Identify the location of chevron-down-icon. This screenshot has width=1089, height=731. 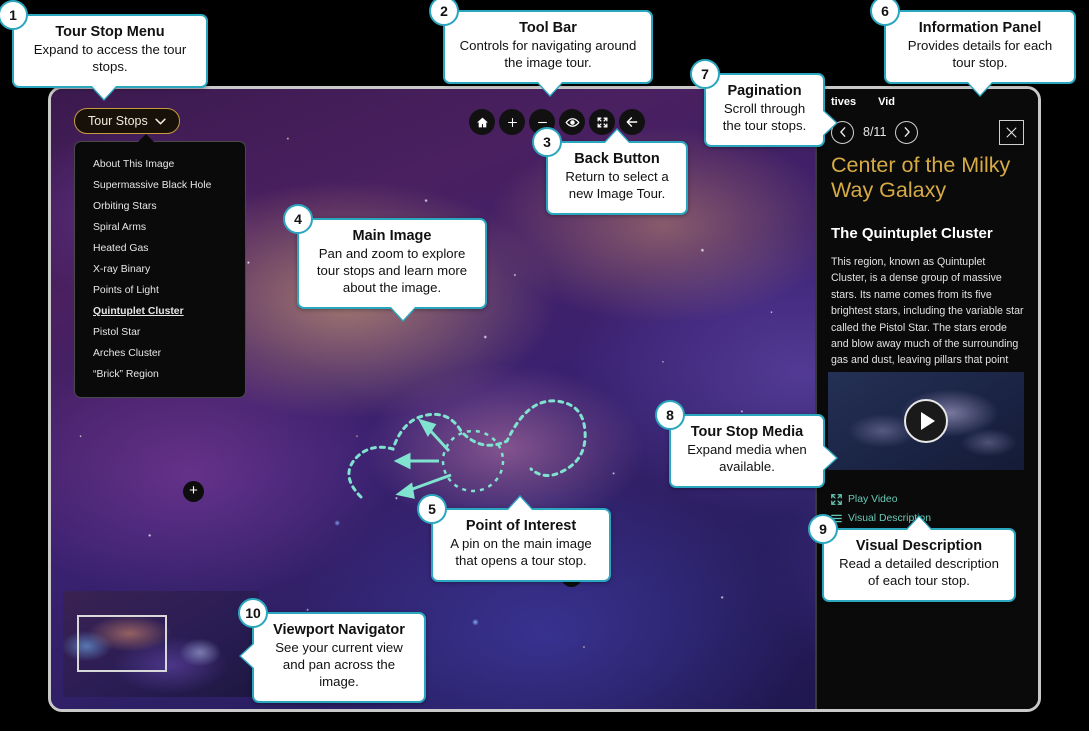
(160, 121).